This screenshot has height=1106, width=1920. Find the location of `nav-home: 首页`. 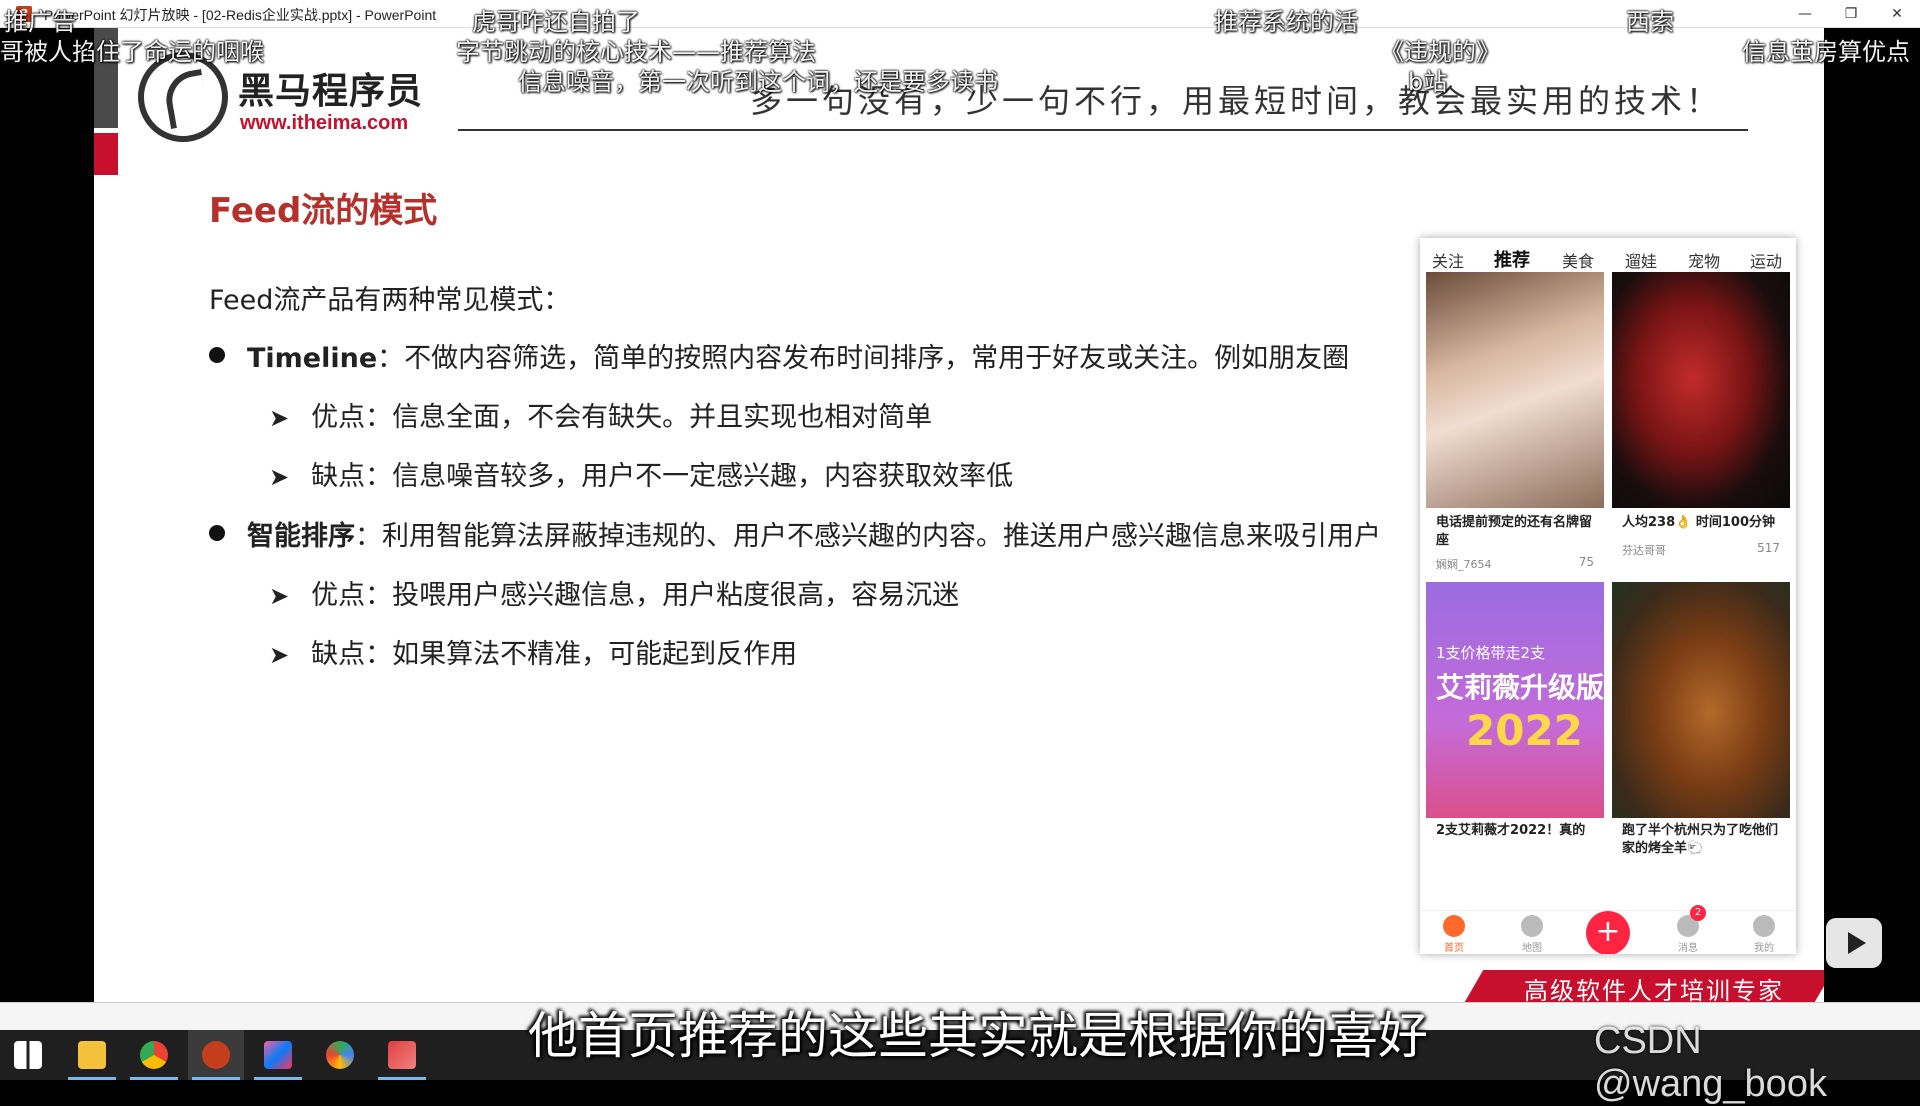

nav-home: 首页 is located at coordinates (1454, 934).